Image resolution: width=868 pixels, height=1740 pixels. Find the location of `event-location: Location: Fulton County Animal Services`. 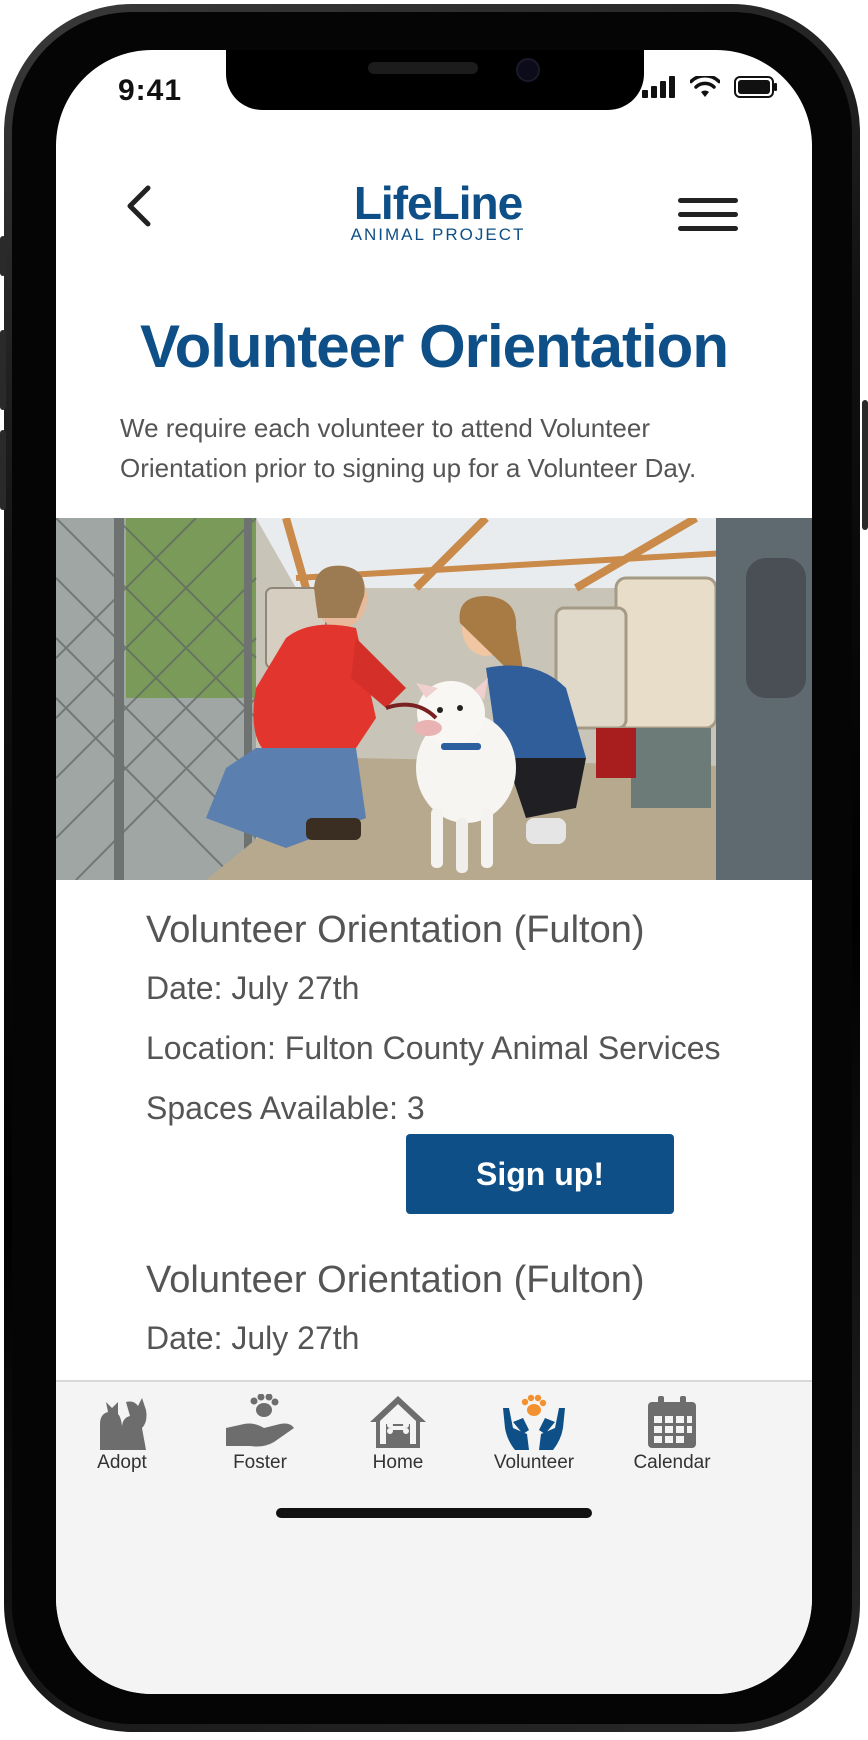

event-location: Location: Fulton County Animal Services is located at coordinates (433, 1048).